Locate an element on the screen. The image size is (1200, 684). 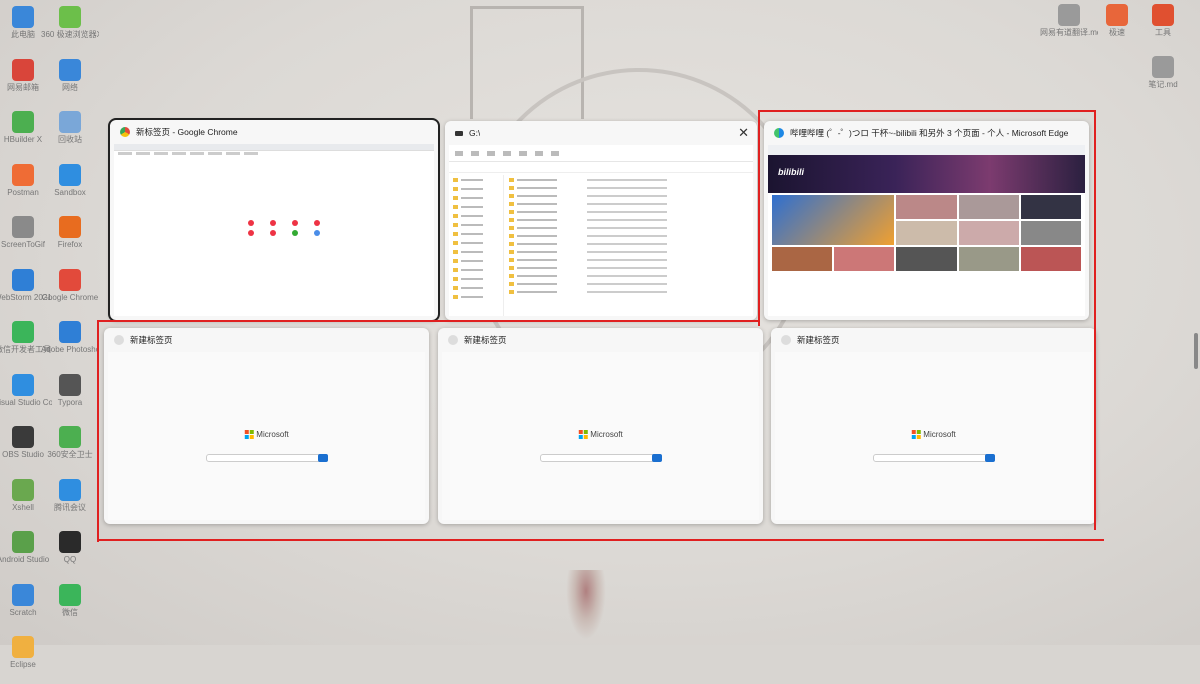
desktop-icon-label: Sandbox is located at coordinates (70, 192).